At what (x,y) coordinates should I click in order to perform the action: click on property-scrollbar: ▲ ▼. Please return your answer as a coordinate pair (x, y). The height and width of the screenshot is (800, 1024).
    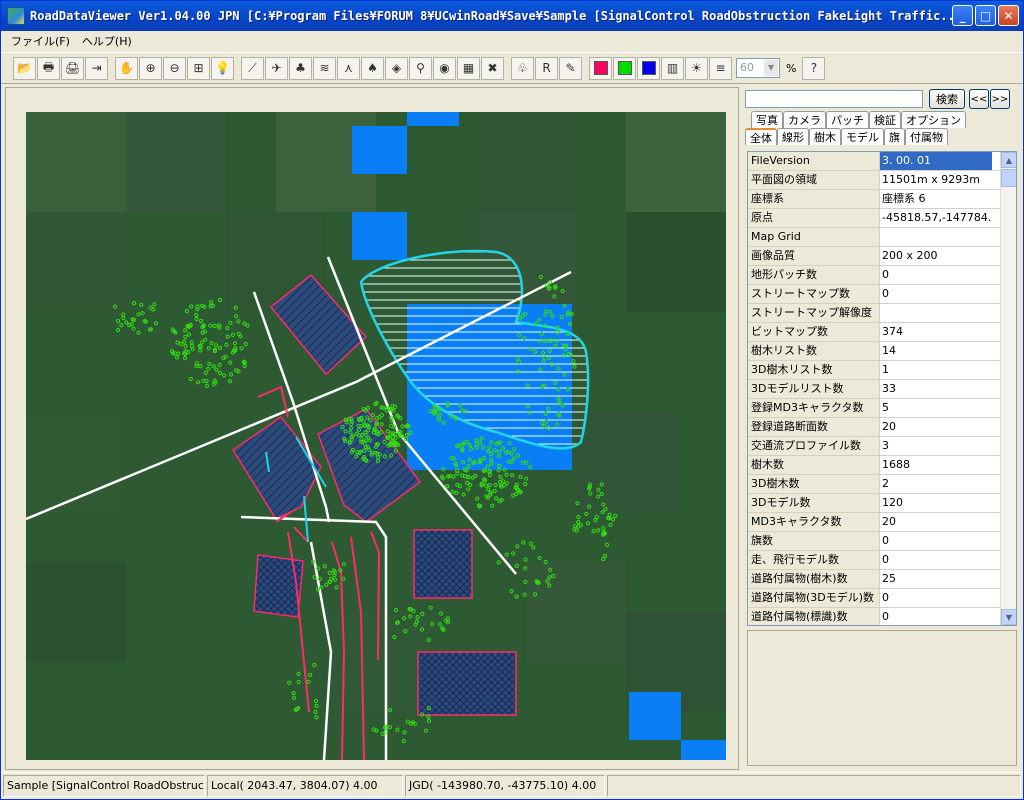
    Looking at the image, I should click on (1008, 388).